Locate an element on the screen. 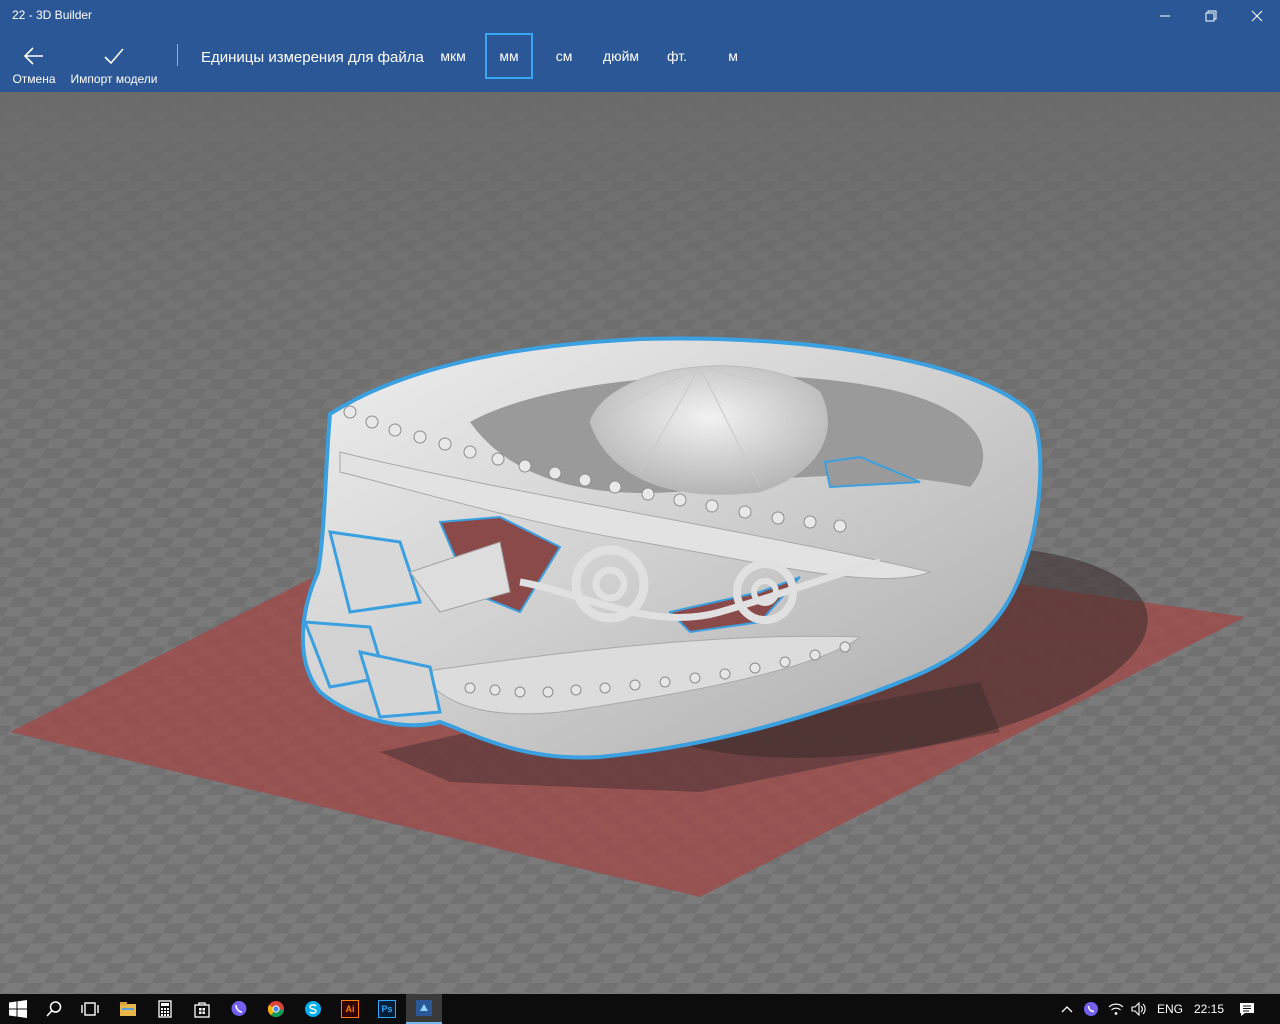 This screenshot has width=1280, height=1024. minimize-button is located at coordinates (1165, 16).